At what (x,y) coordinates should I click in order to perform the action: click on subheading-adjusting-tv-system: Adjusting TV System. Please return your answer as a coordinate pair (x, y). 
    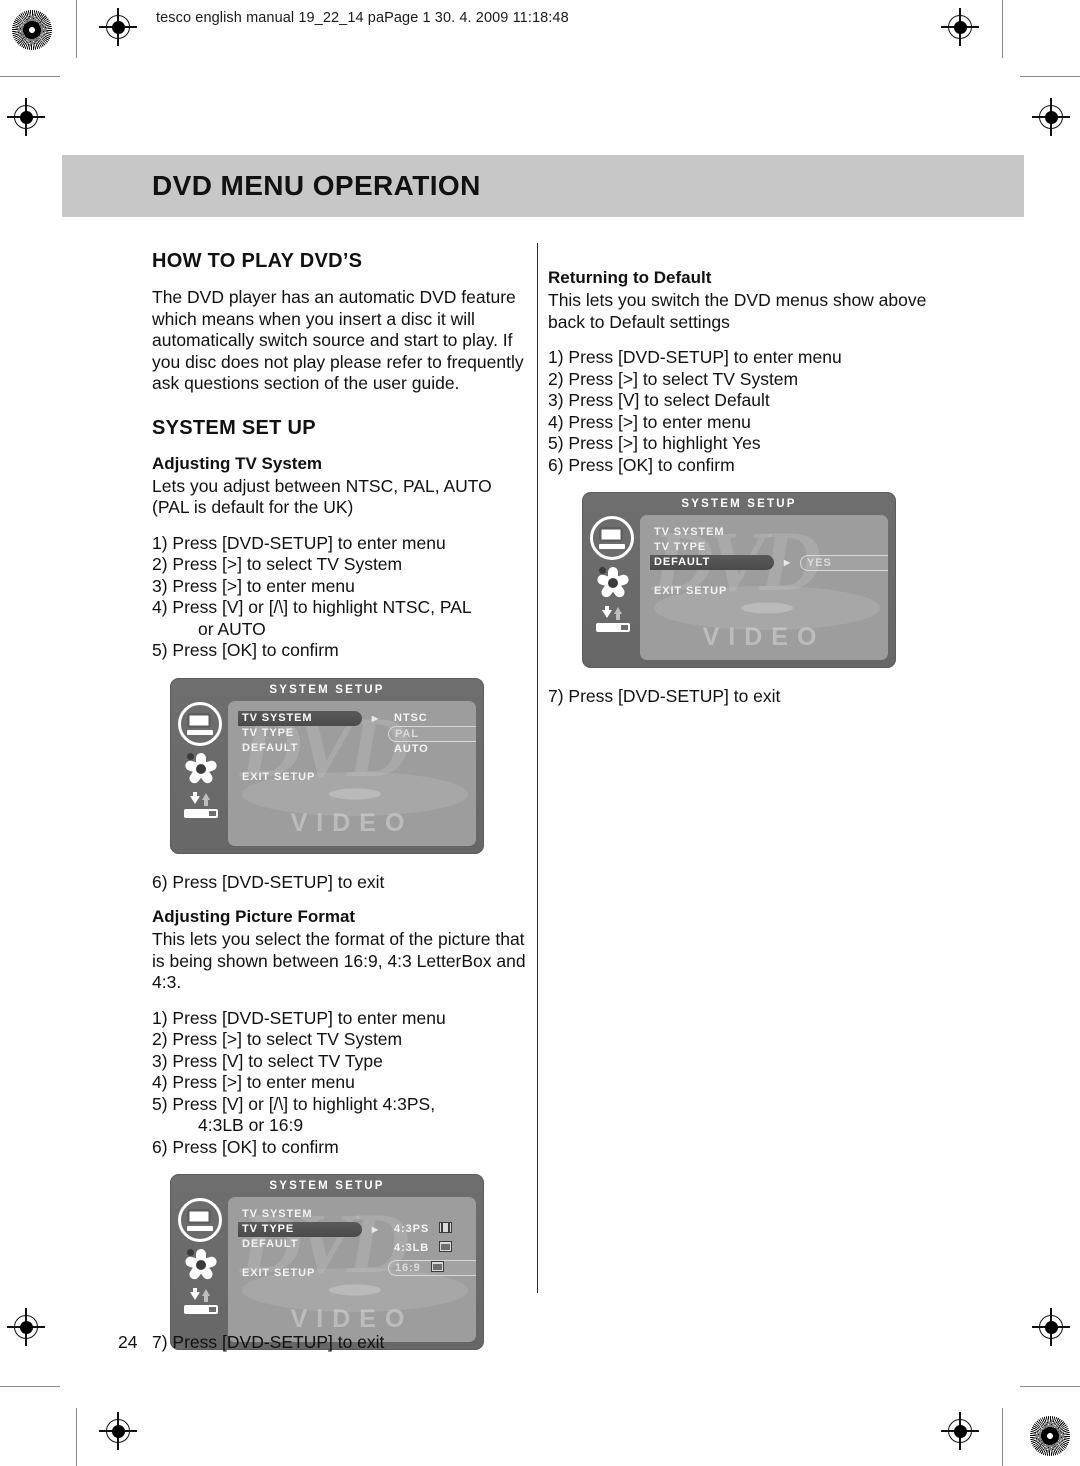
    Looking at the image, I should click on (237, 463).